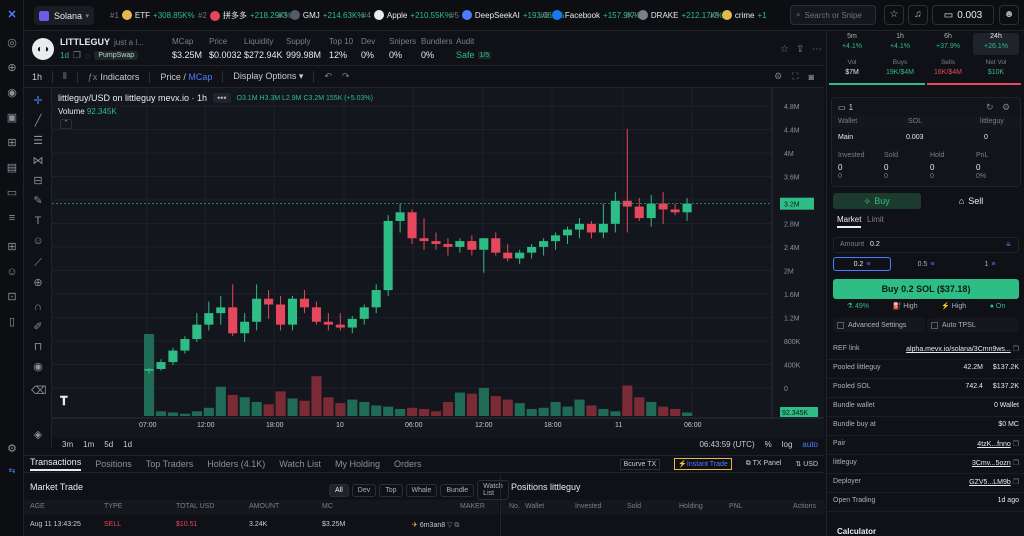 The height and width of the screenshot is (536, 1024). I want to click on percent-toggle: %, so click(768, 444).